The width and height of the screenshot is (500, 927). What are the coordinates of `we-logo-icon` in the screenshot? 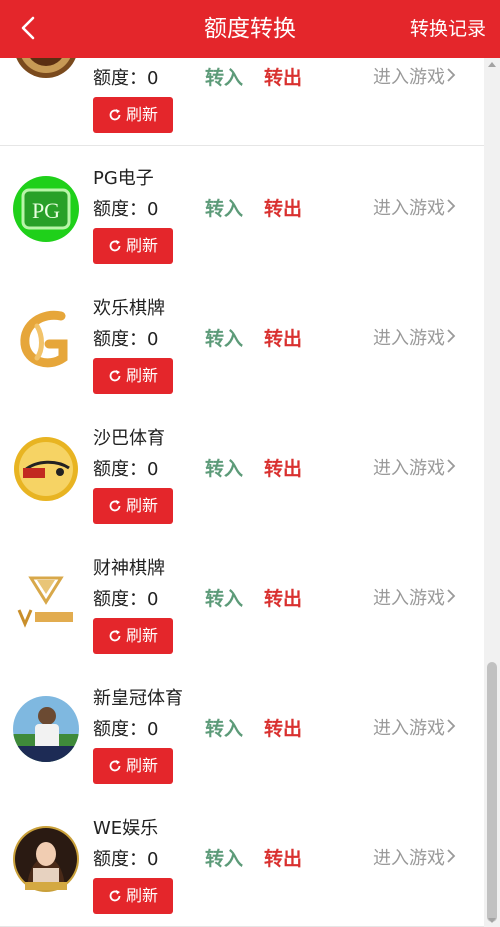 It's located at (46, 859).